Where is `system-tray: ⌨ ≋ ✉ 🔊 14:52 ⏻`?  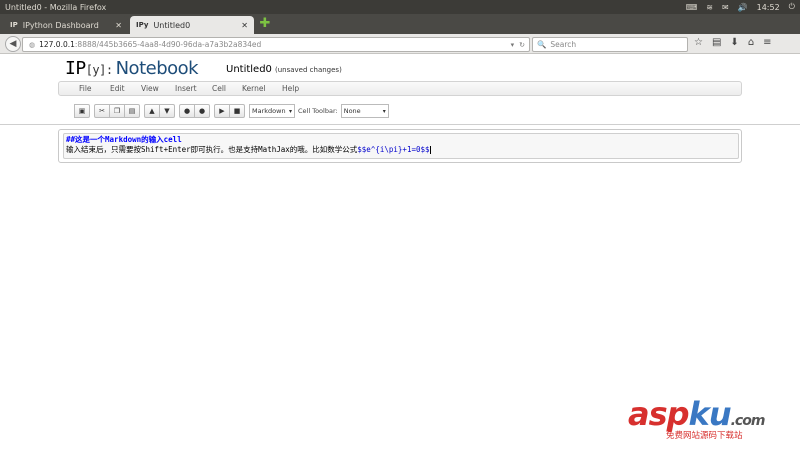
system-tray: ⌨ ≋ ✉ 🔊 14:52 ⏻ is located at coordinates (740, 7).